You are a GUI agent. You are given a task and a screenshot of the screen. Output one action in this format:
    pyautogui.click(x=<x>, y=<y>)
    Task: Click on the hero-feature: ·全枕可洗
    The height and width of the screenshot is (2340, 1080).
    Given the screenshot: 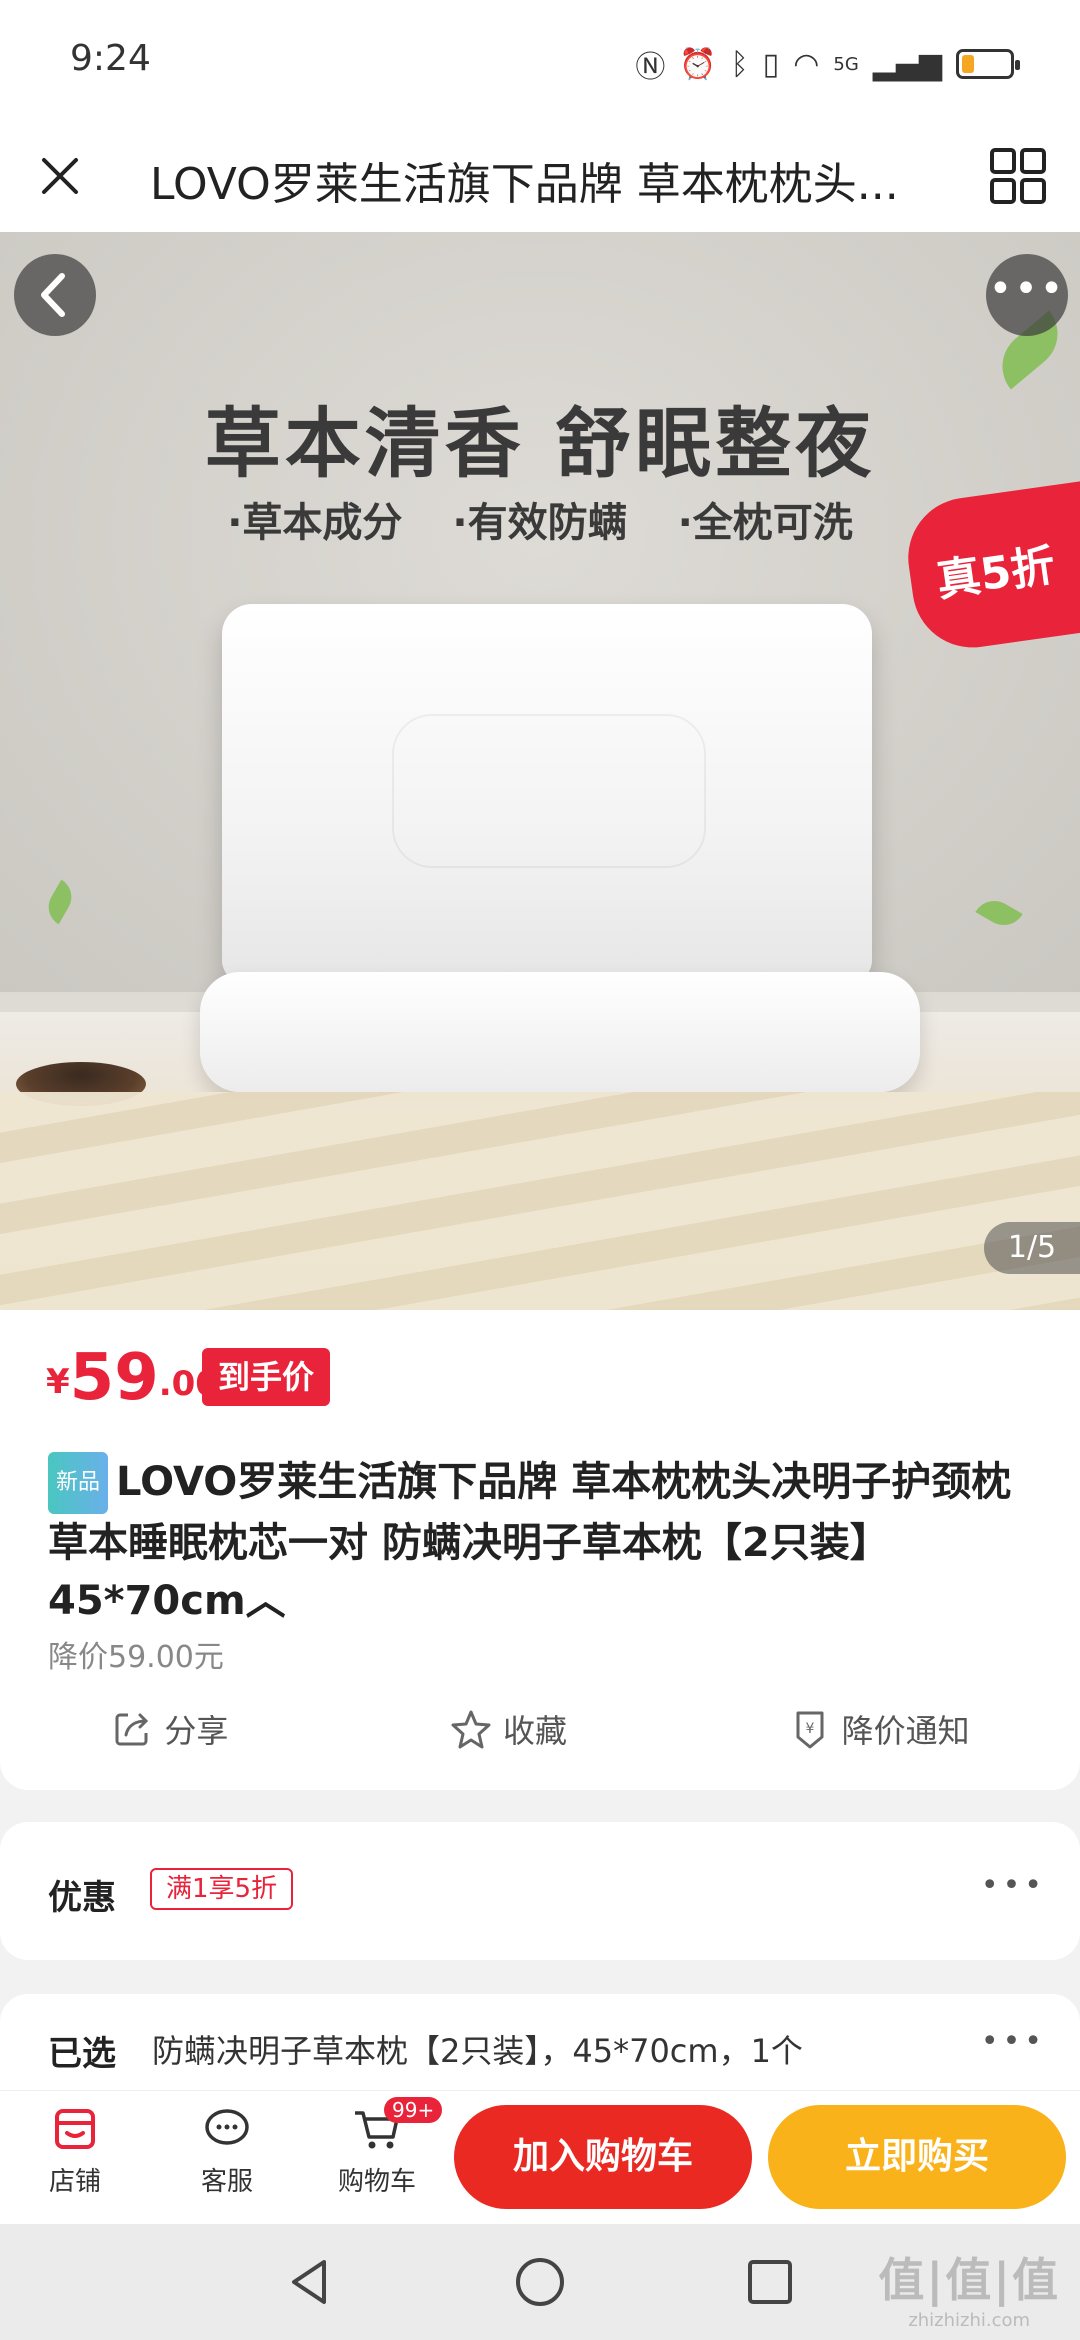 What is the action you would take?
    pyautogui.click(x=765, y=523)
    